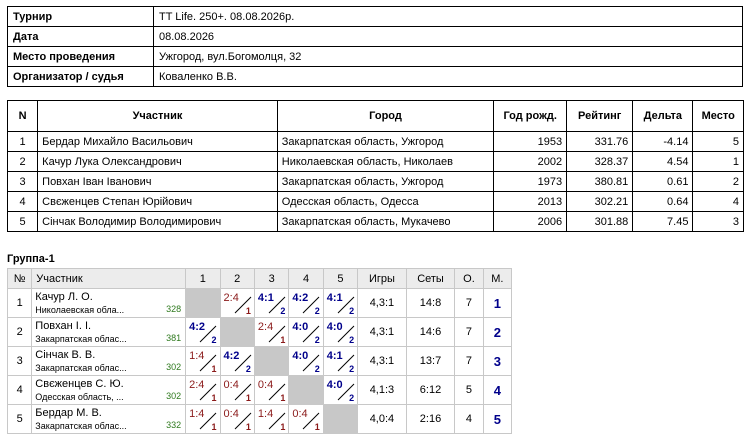 Image resolution: width=750 pixels, height=444 pixels. I want to click on info-label: Турнир, so click(80, 16).